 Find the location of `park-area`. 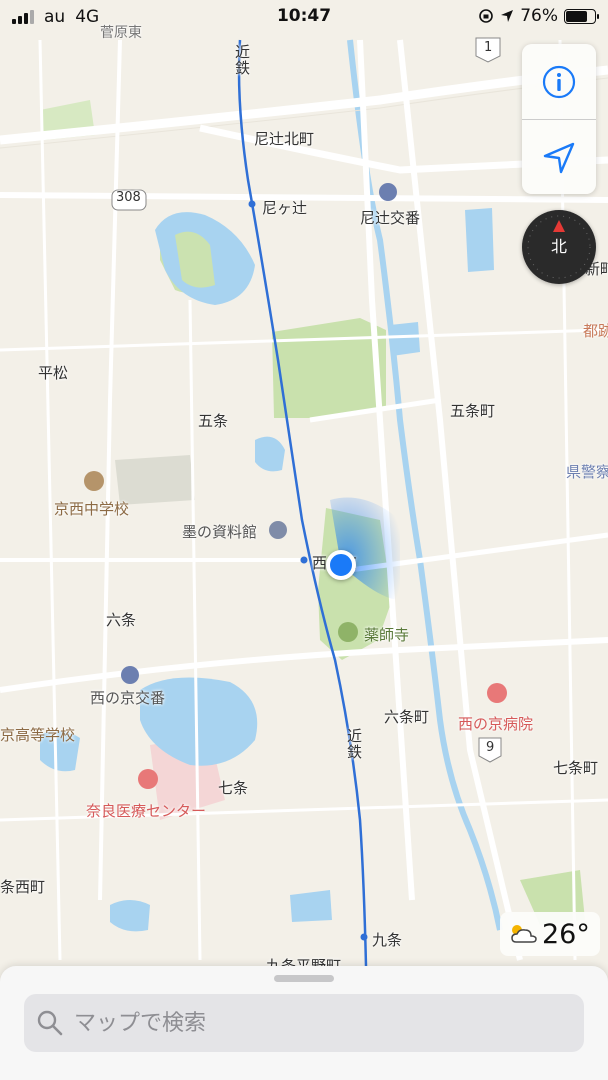

park-area is located at coordinates (329, 368).